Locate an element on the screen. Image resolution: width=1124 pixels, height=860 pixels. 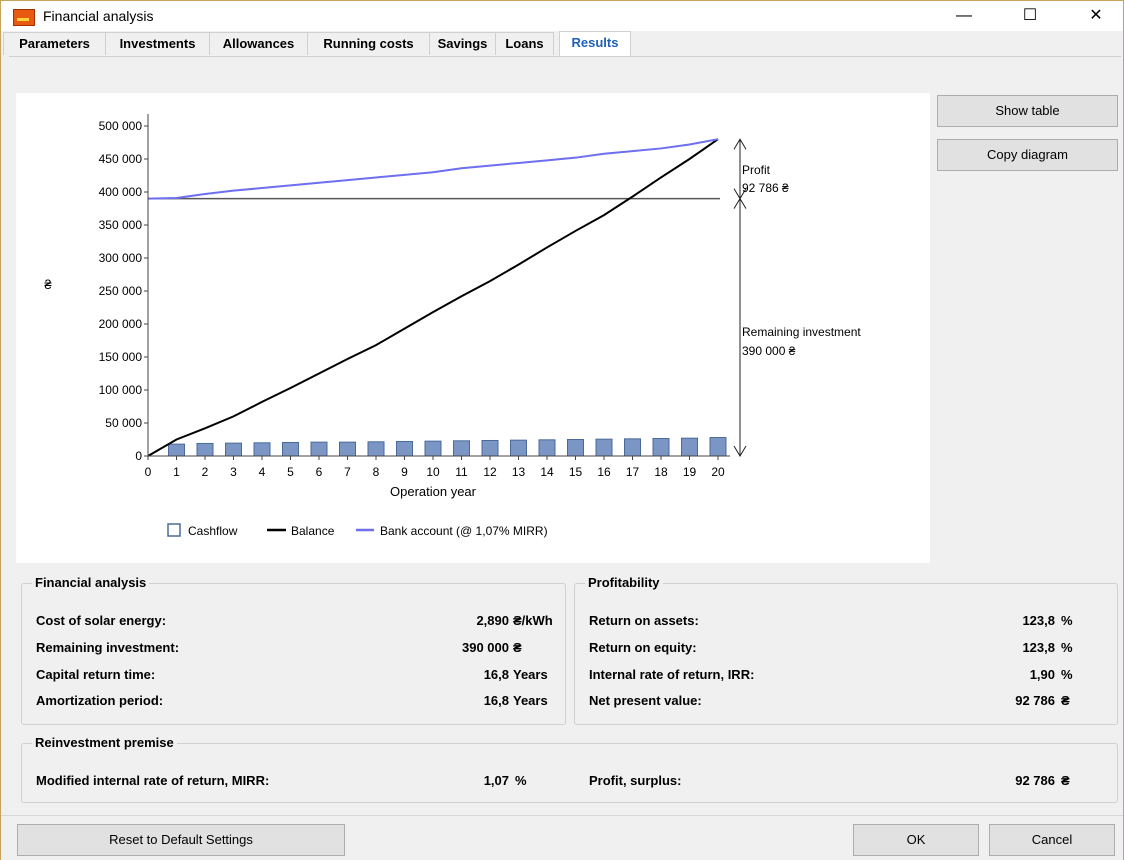
minimize-button: — is located at coordinates (964, 16).